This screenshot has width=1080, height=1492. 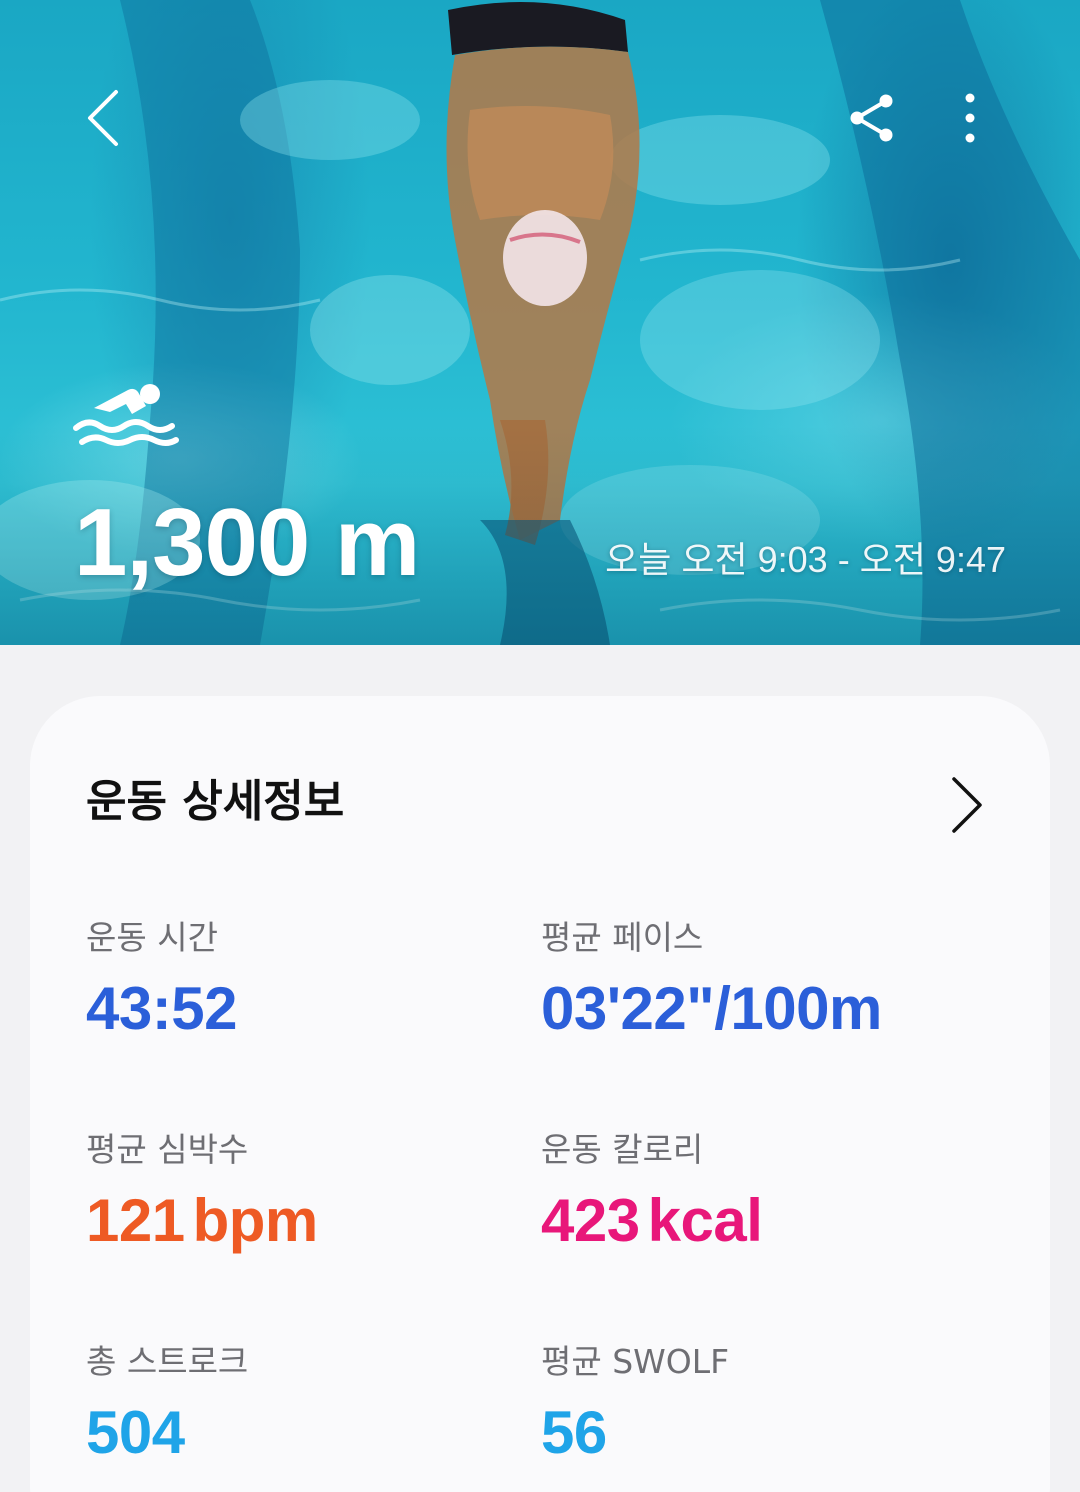 I want to click on more-vertical-icon, so click(x=970, y=118).